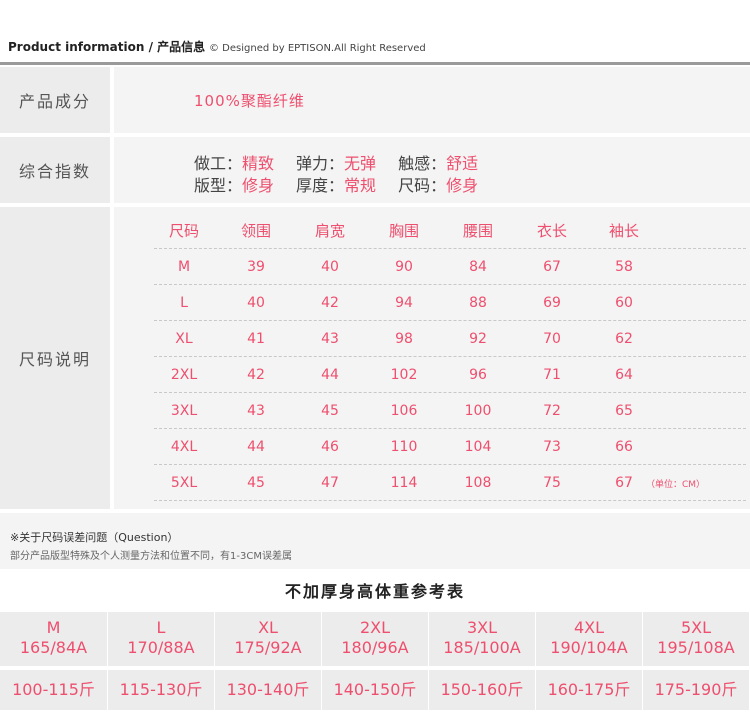  I want to click on size-table-cell: 102, so click(404, 375).